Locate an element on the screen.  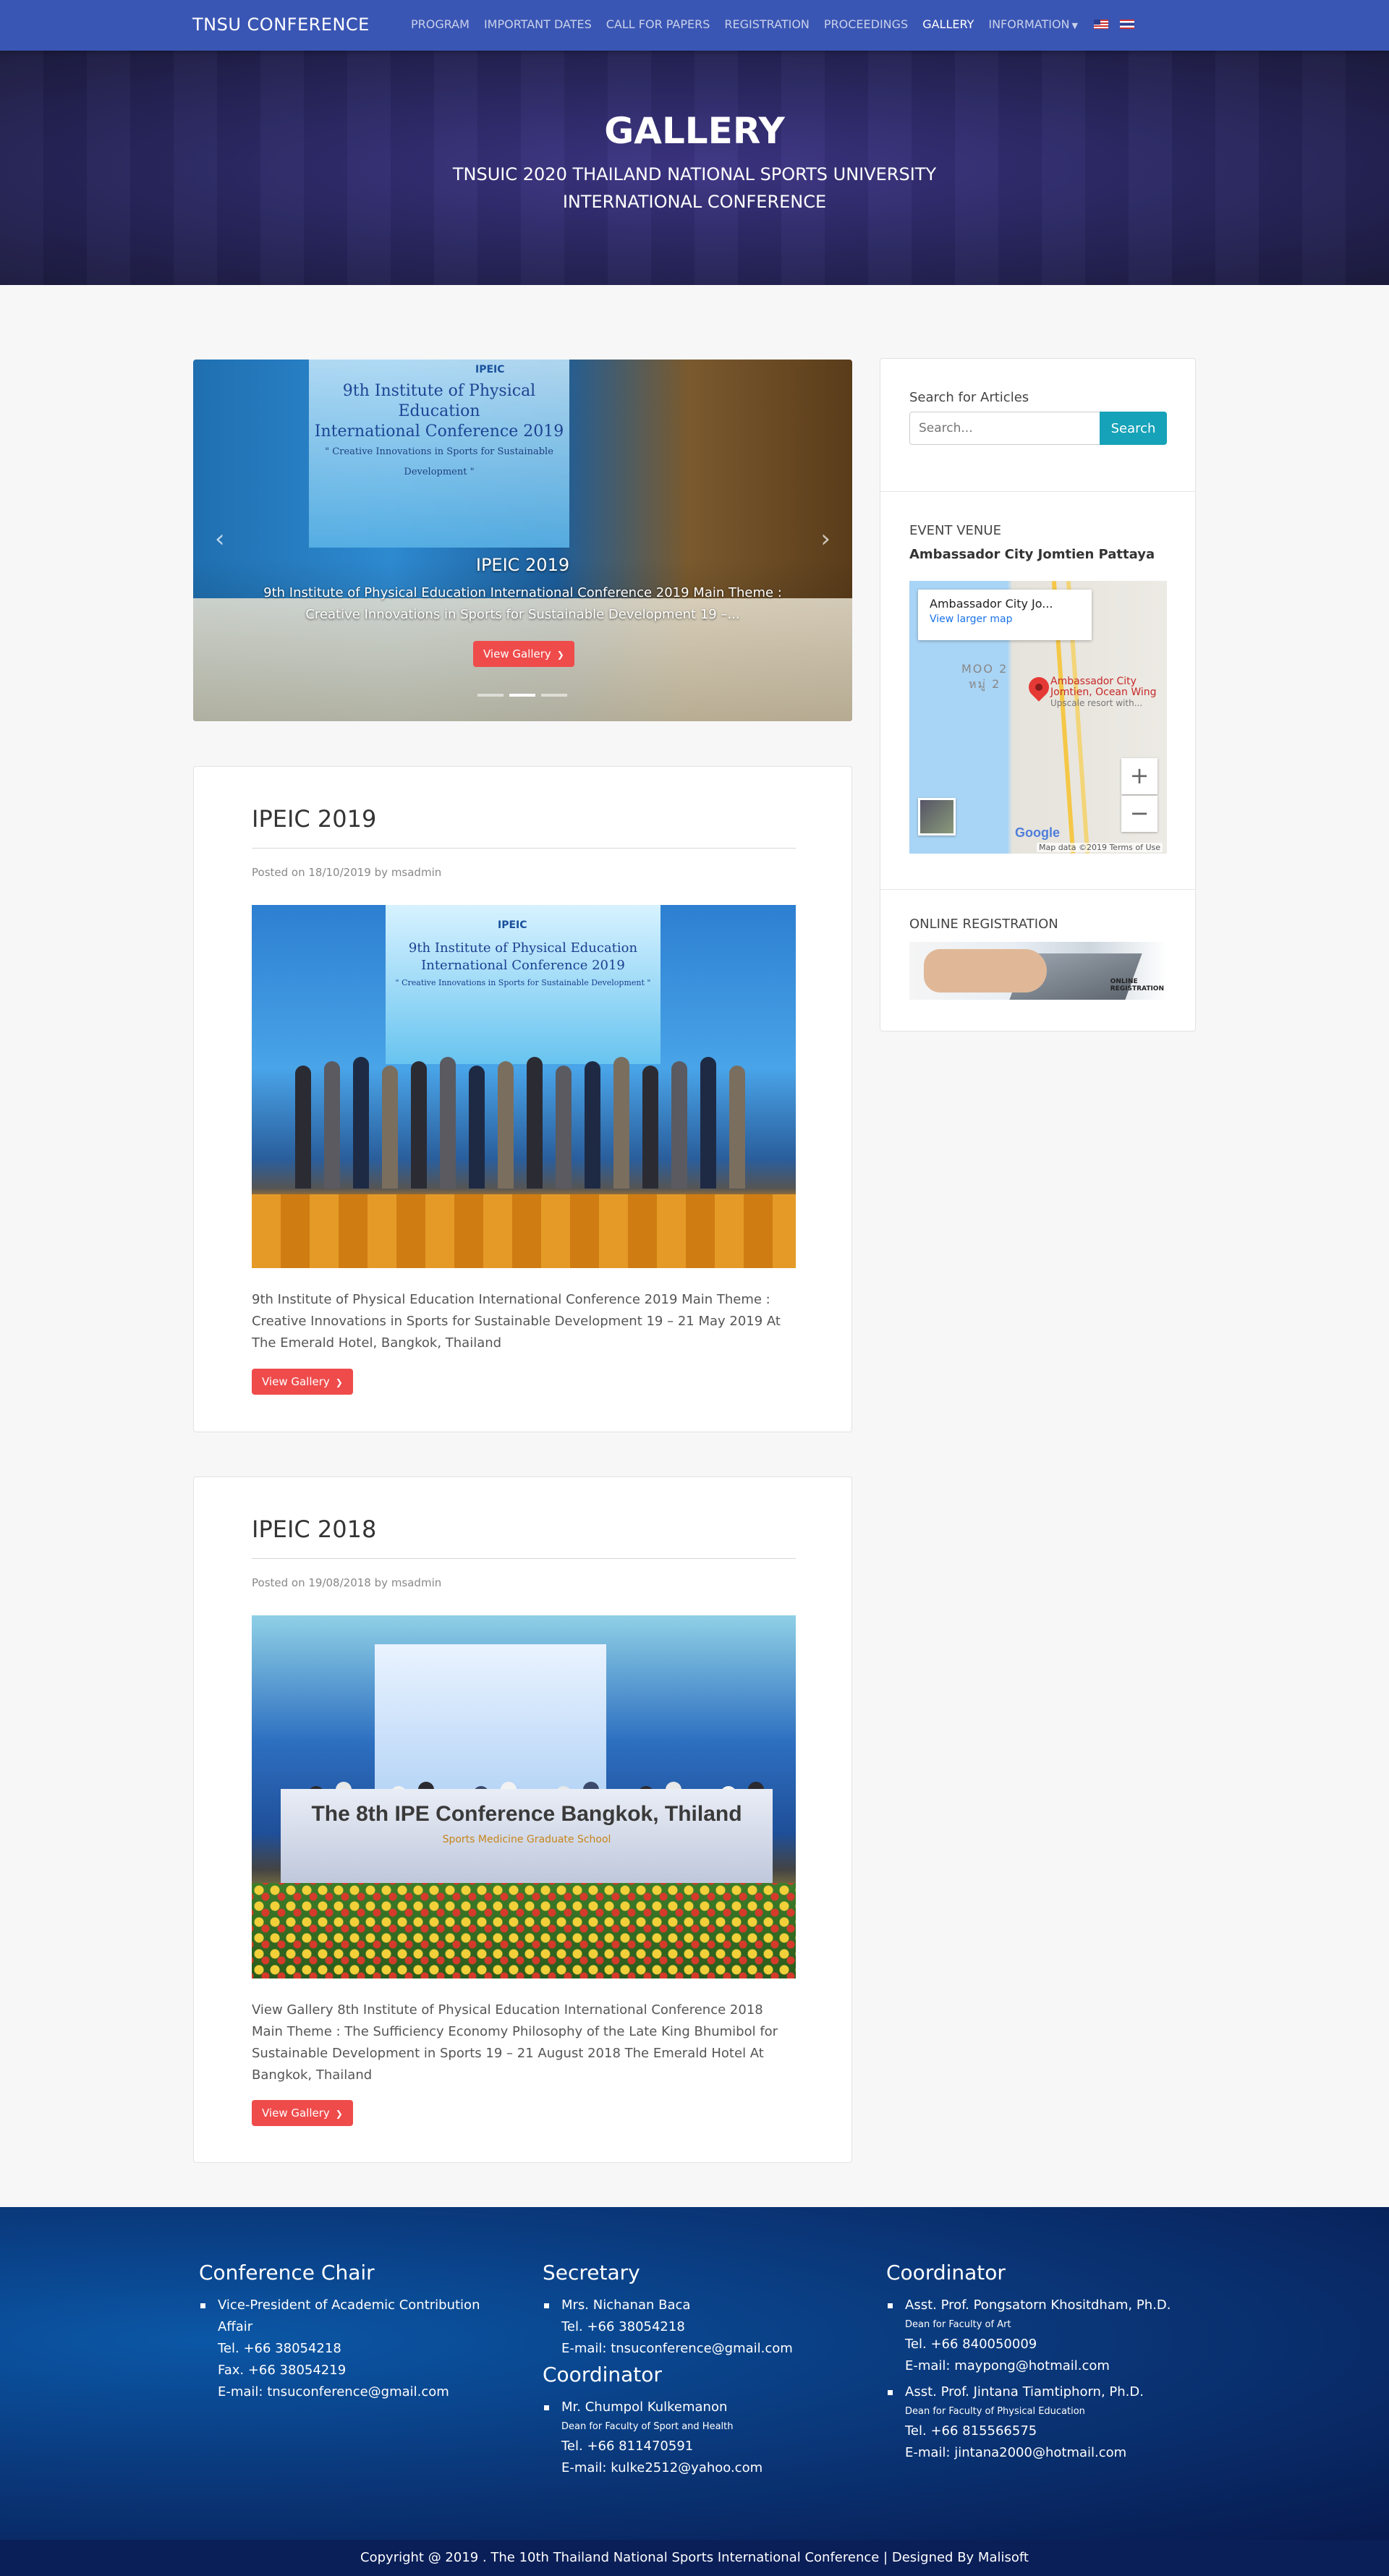
footer-chair-heading: Conference Chair is located at coordinates (287, 2272).